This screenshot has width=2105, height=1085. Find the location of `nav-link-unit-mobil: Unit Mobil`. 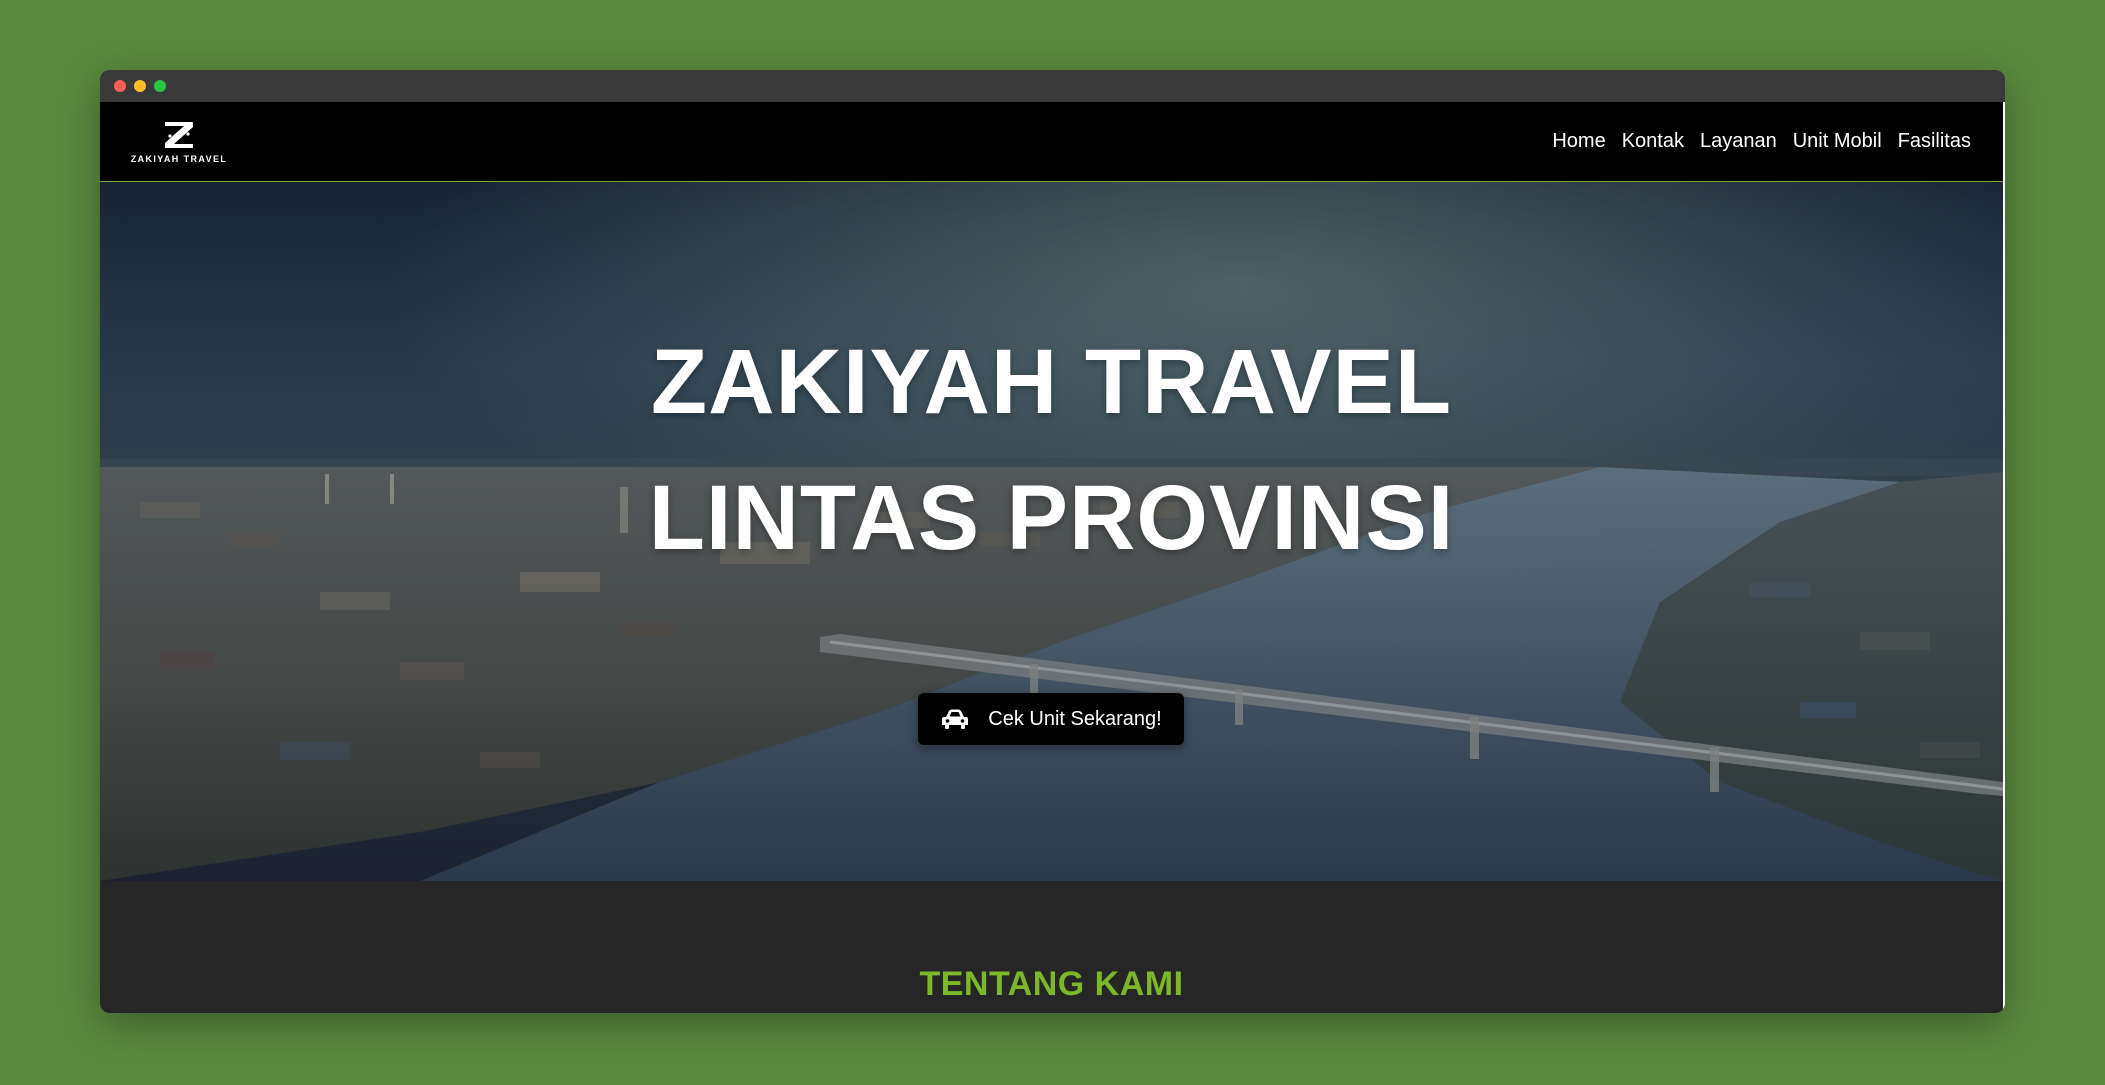

nav-link-unit-mobil: Unit Mobil is located at coordinates (1837, 141).